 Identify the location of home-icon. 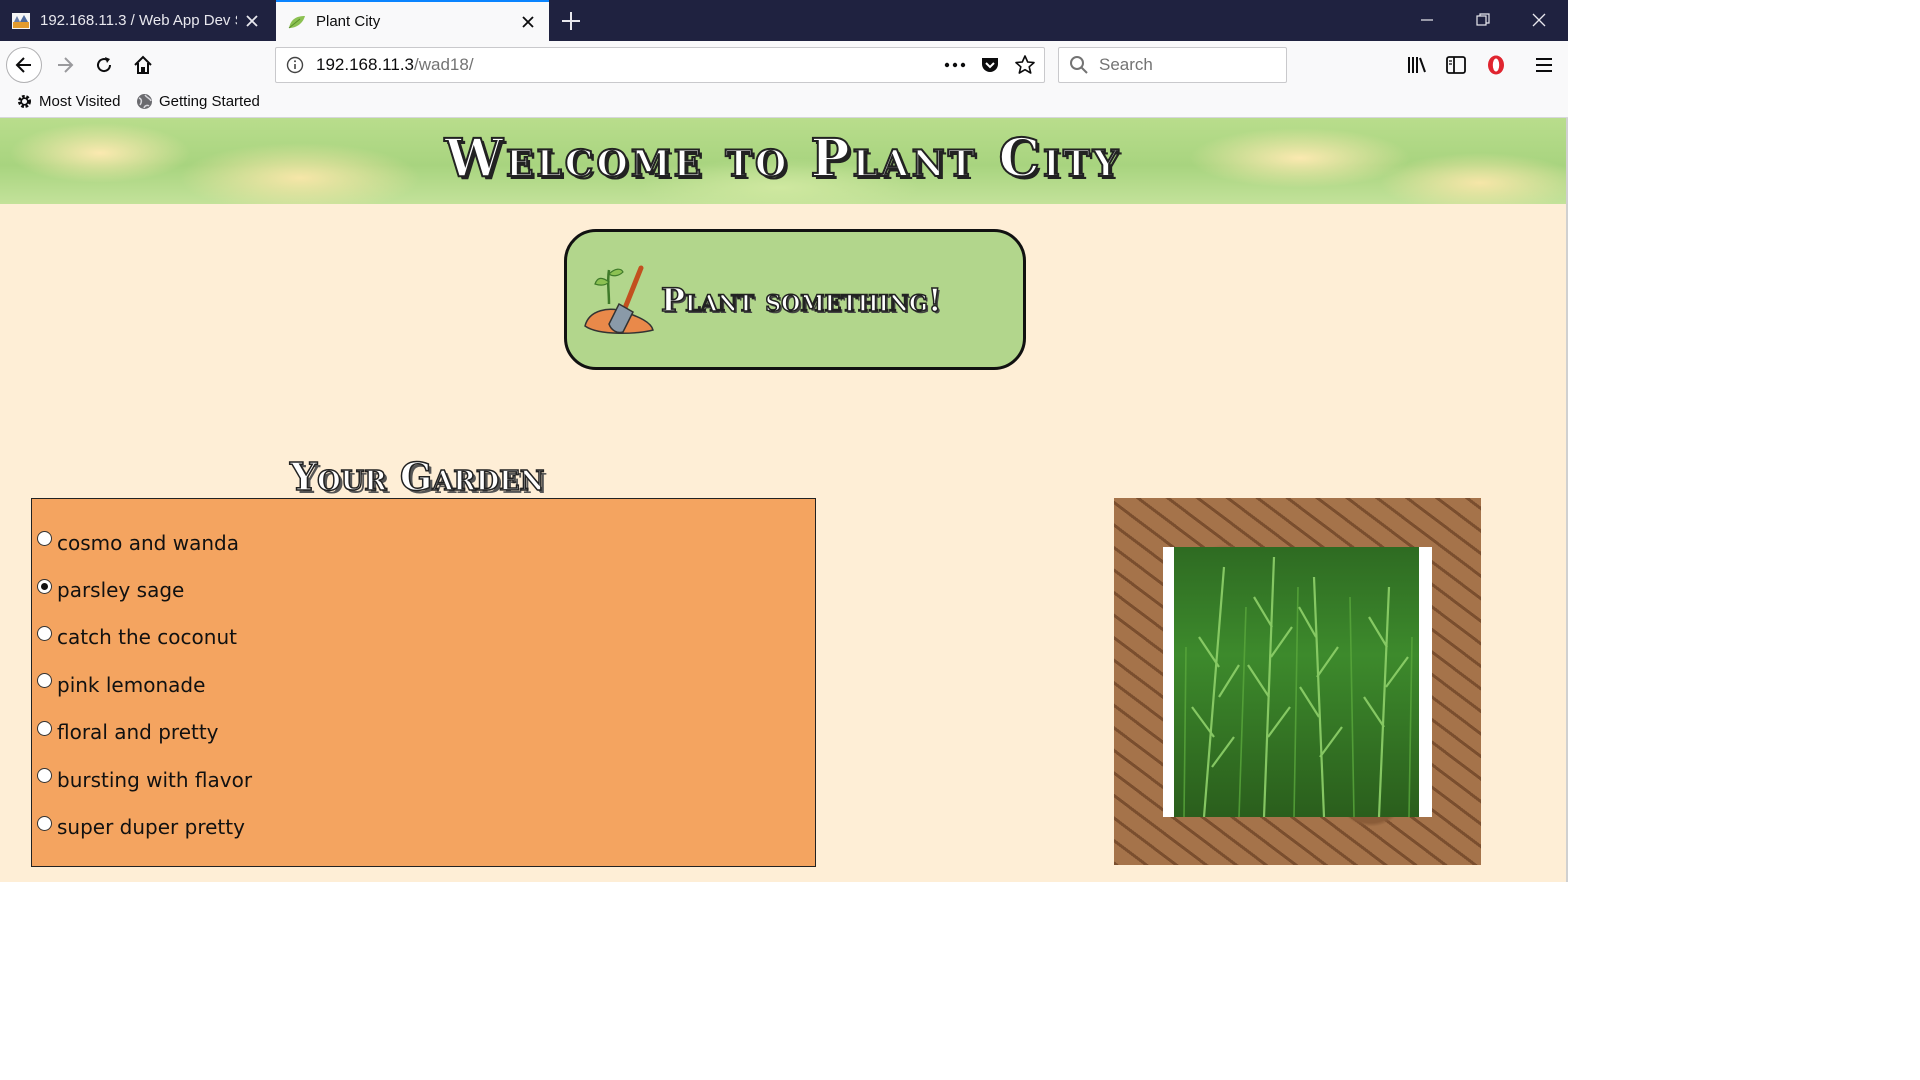
(143, 64).